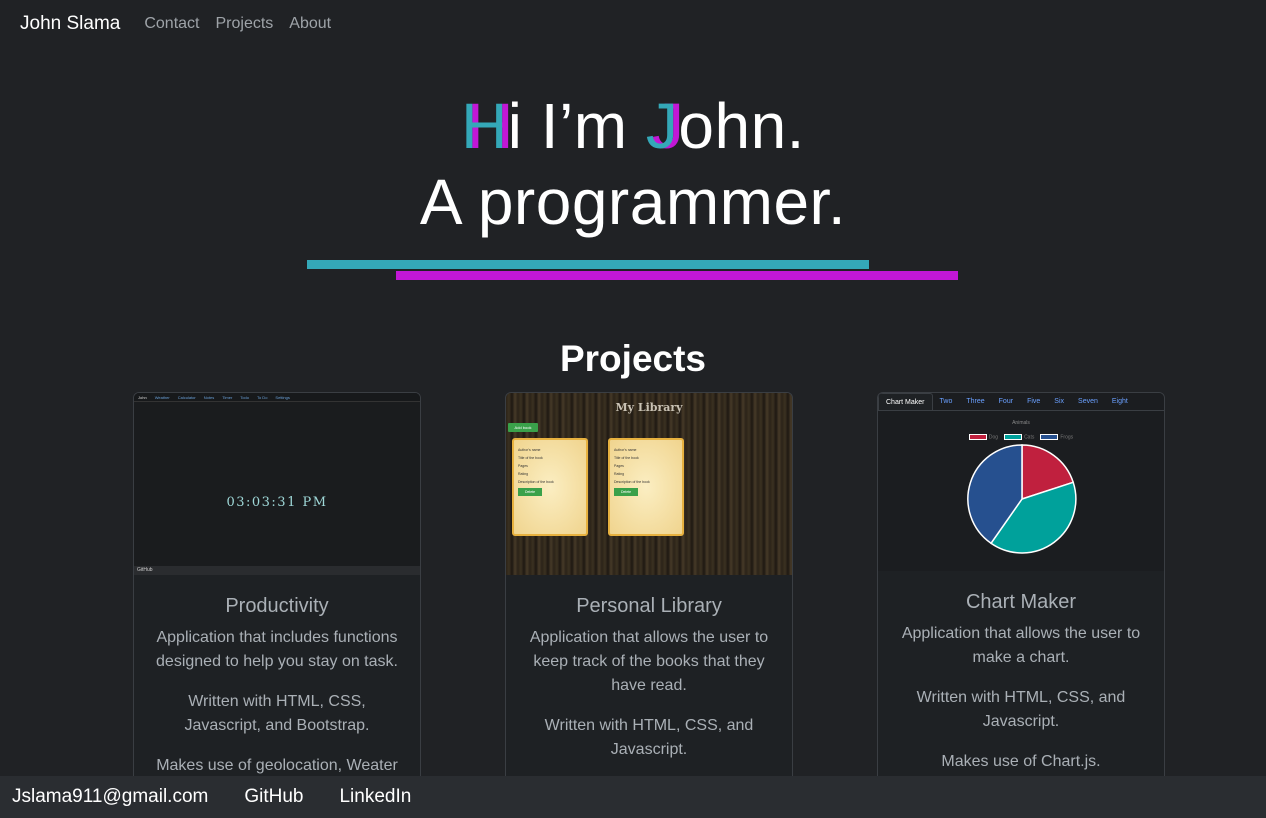 This screenshot has width=1266, height=818. What do you see at coordinates (277, 606) in the screenshot?
I see `card-title: Productivity` at bounding box center [277, 606].